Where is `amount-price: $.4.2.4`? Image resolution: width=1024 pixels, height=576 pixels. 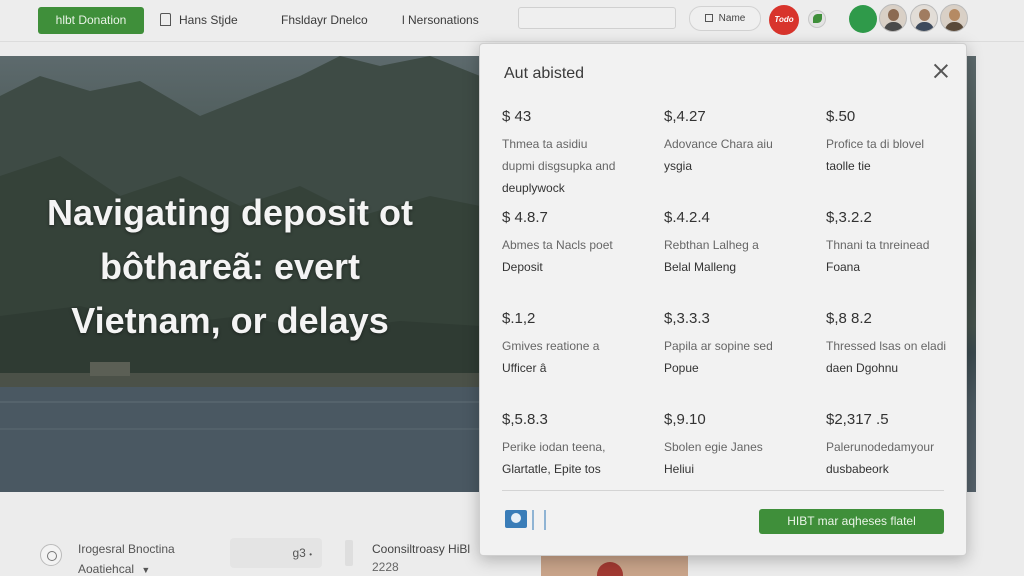 amount-price: $.4.2.4 is located at coordinates (687, 217).